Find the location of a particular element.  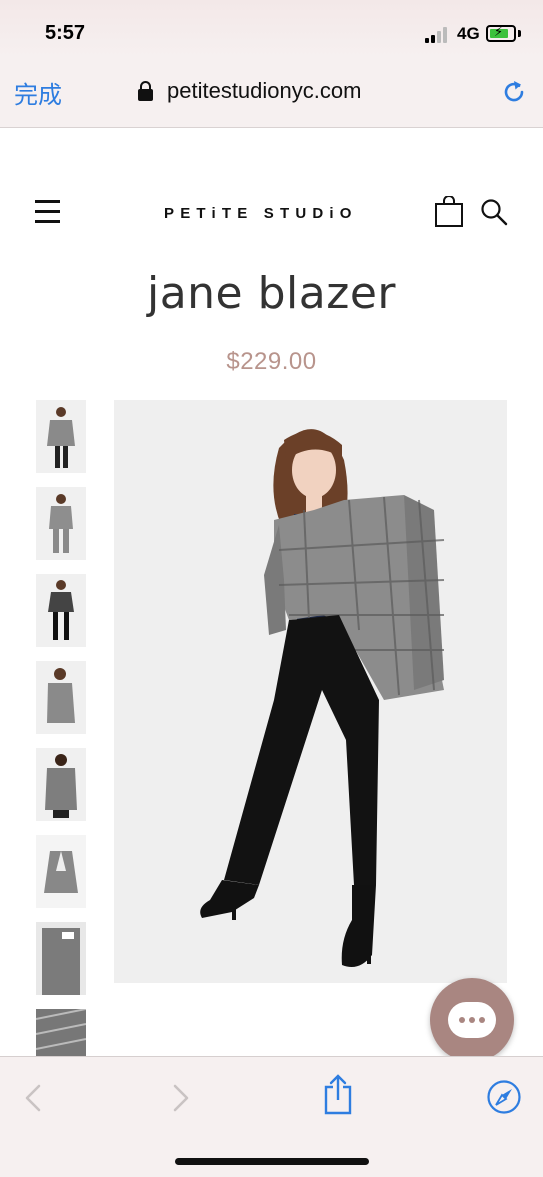

product-title: jane blazer is located at coordinates (271, 293).